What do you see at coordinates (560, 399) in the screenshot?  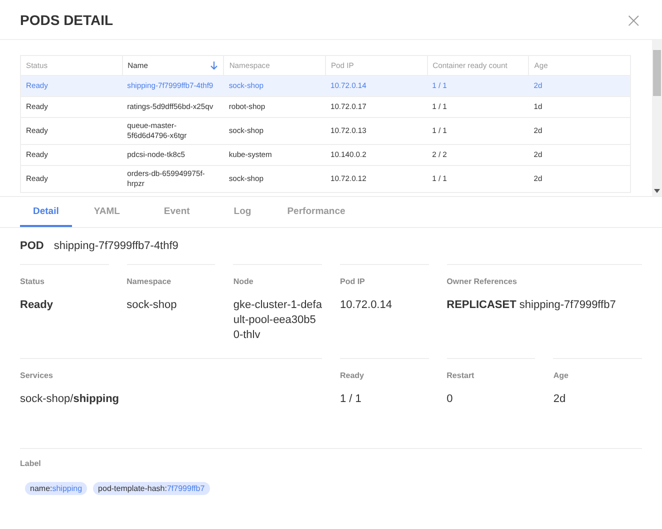 I see `field-value: 2d` at bounding box center [560, 399].